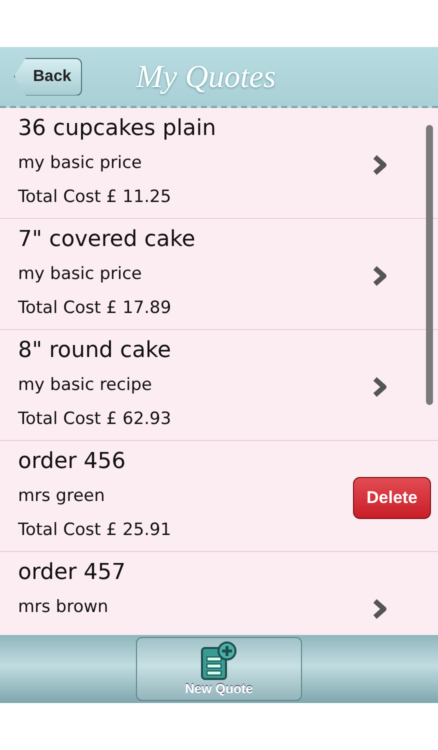  Describe the element at coordinates (64, 607) in the screenshot. I see `quote-description: mrs brown` at that location.